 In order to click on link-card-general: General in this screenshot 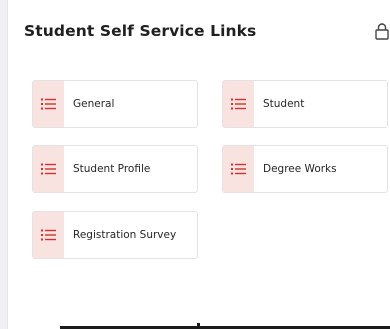, I will do `click(115, 104)`.